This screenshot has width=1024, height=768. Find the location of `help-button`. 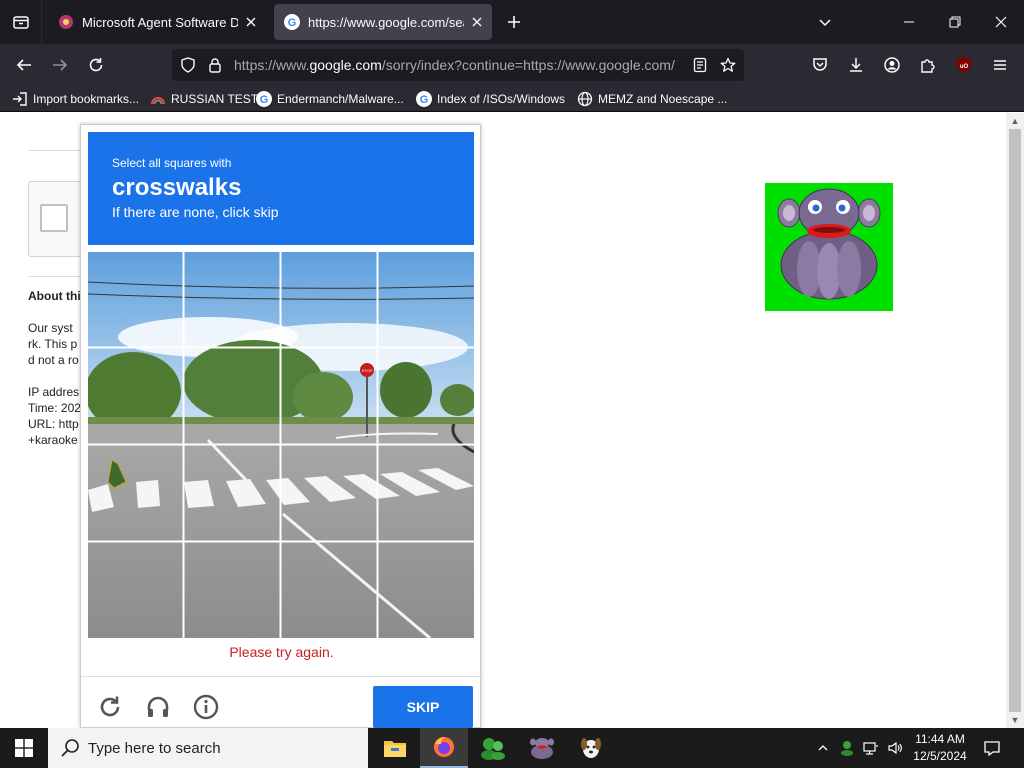

help-button is located at coordinates (206, 707).